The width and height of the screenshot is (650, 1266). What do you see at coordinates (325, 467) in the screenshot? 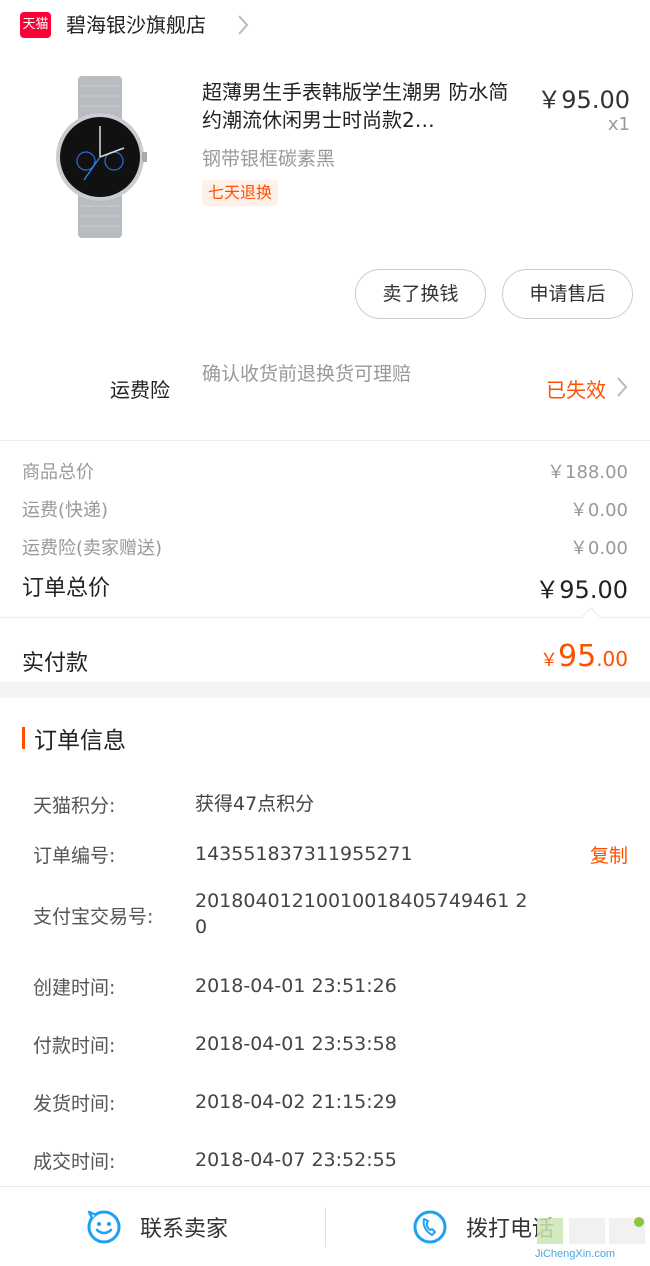
I see `summary-row: 商品总价 ￥188.00` at bounding box center [325, 467].